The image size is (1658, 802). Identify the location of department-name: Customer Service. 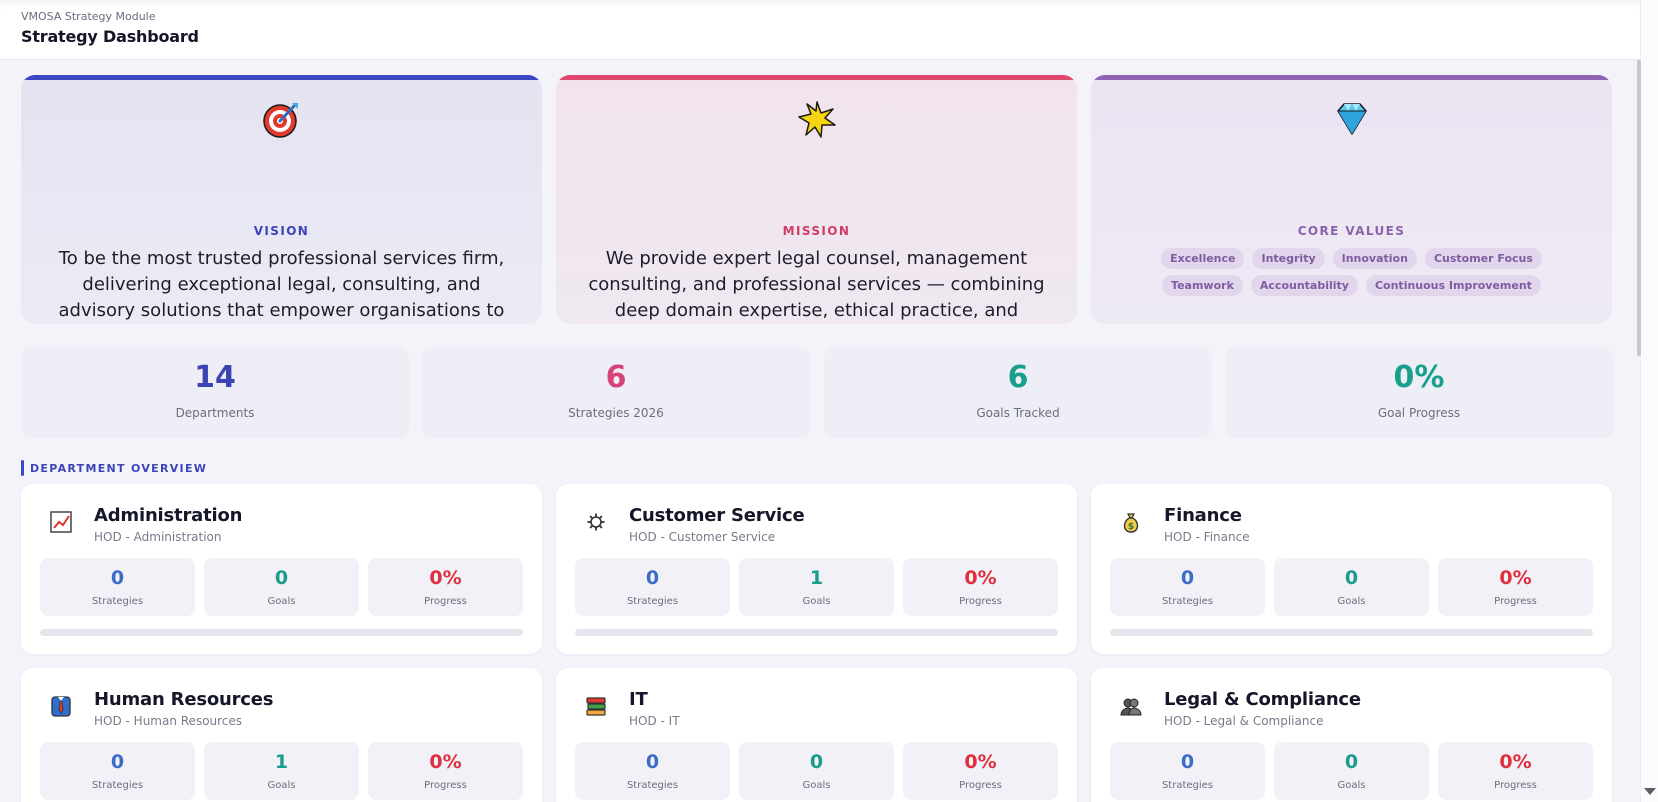
(717, 515).